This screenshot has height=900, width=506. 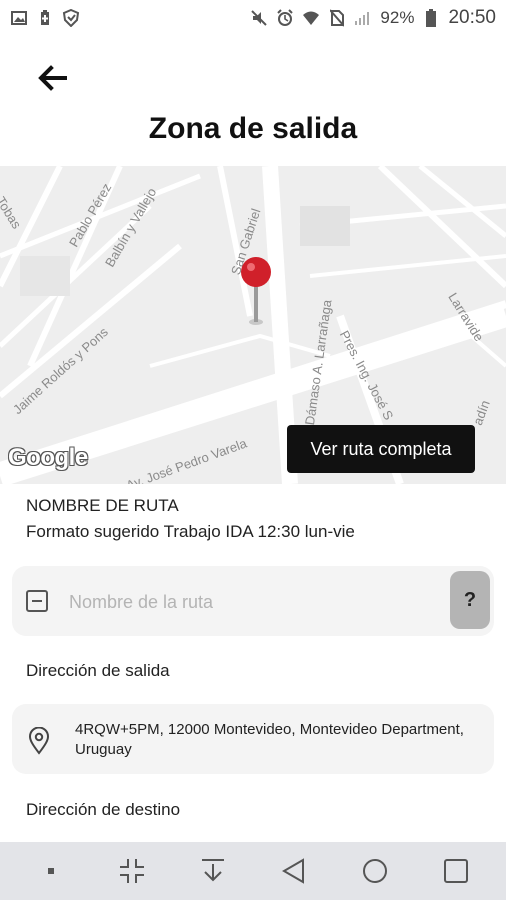 What do you see at coordinates (363, 18) in the screenshot?
I see `signal-icon` at bounding box center [363, 18].